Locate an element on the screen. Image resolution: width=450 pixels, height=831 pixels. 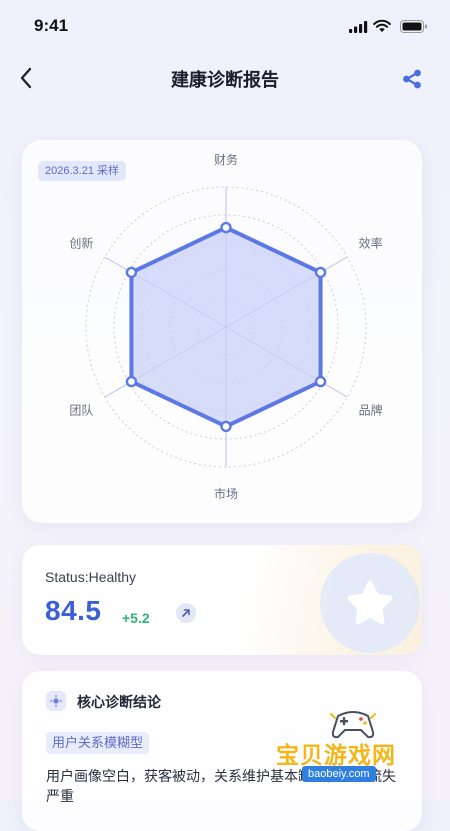
trend-button is located at coordinates (186, 613).